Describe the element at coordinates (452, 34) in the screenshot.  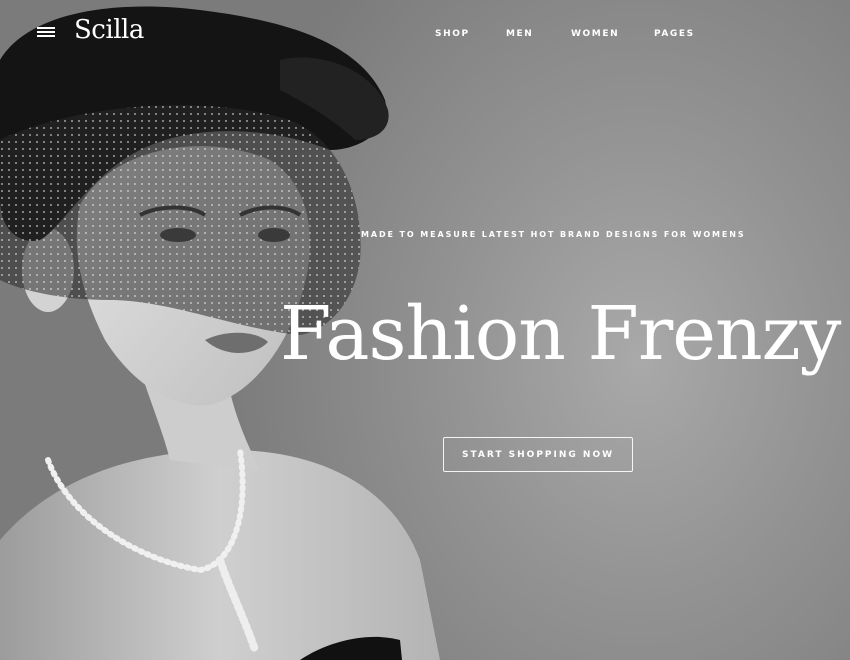
I see `nav-shop: SHOP` at that location.